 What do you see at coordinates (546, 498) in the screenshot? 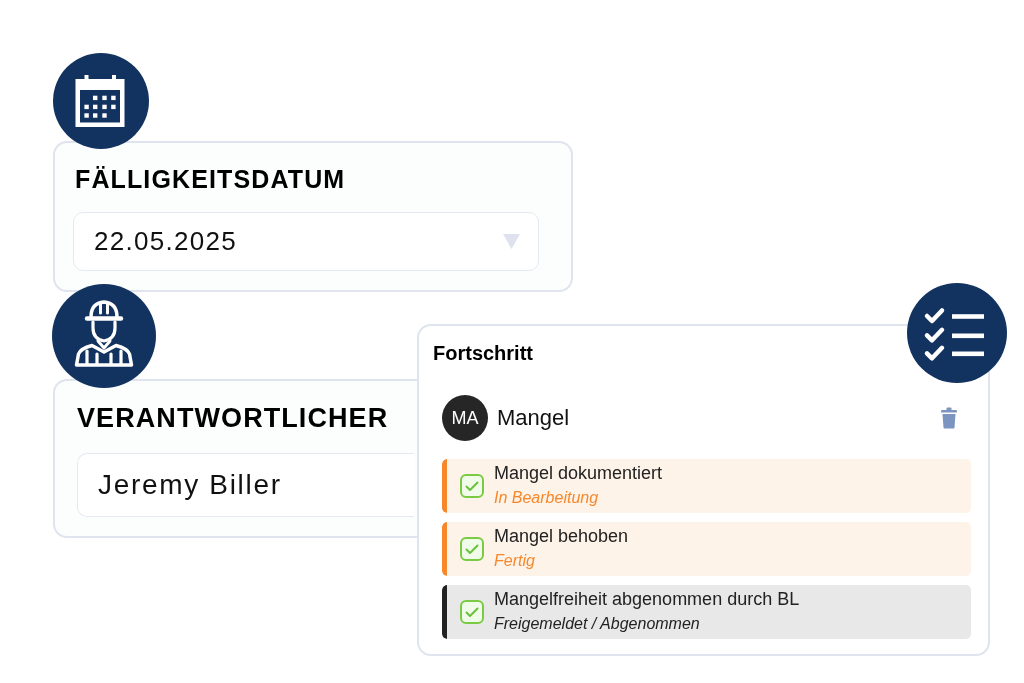
I see `step-status: In Bearbeitung` at bounding box center [546, 498].